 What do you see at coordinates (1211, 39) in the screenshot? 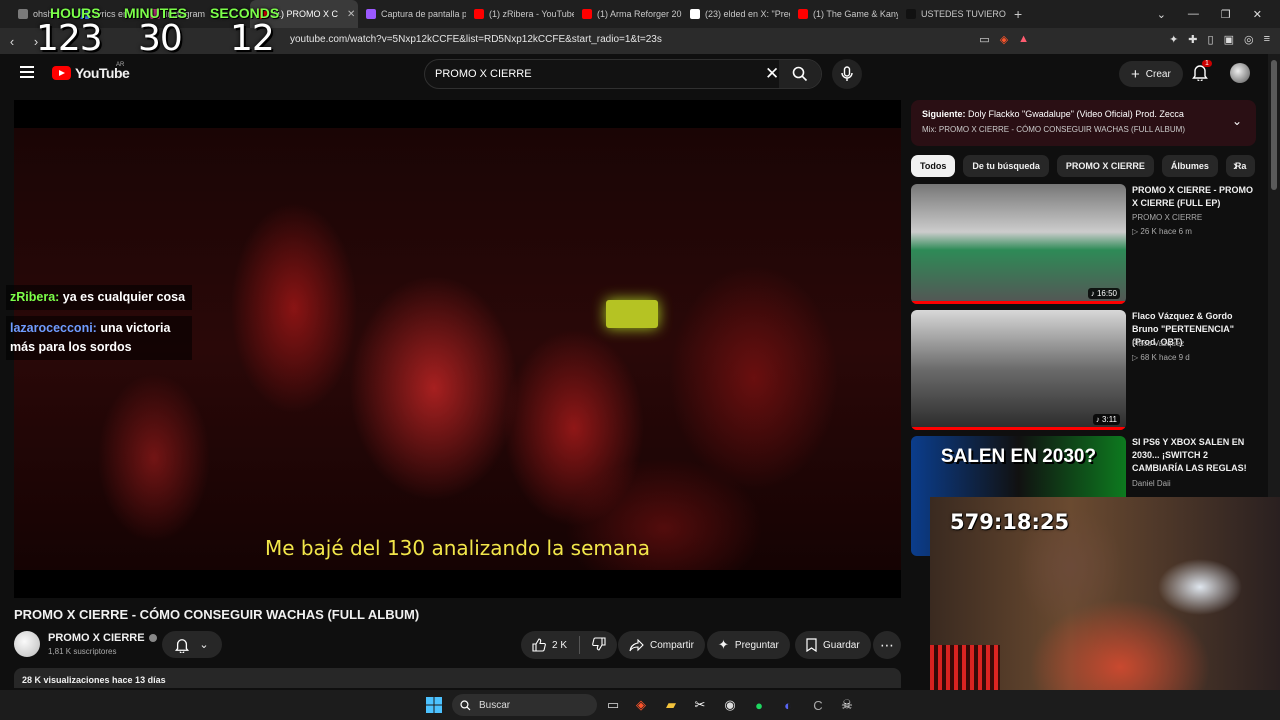
I see `sidebar-icon: ▯` at bounding box center [1211, 39].